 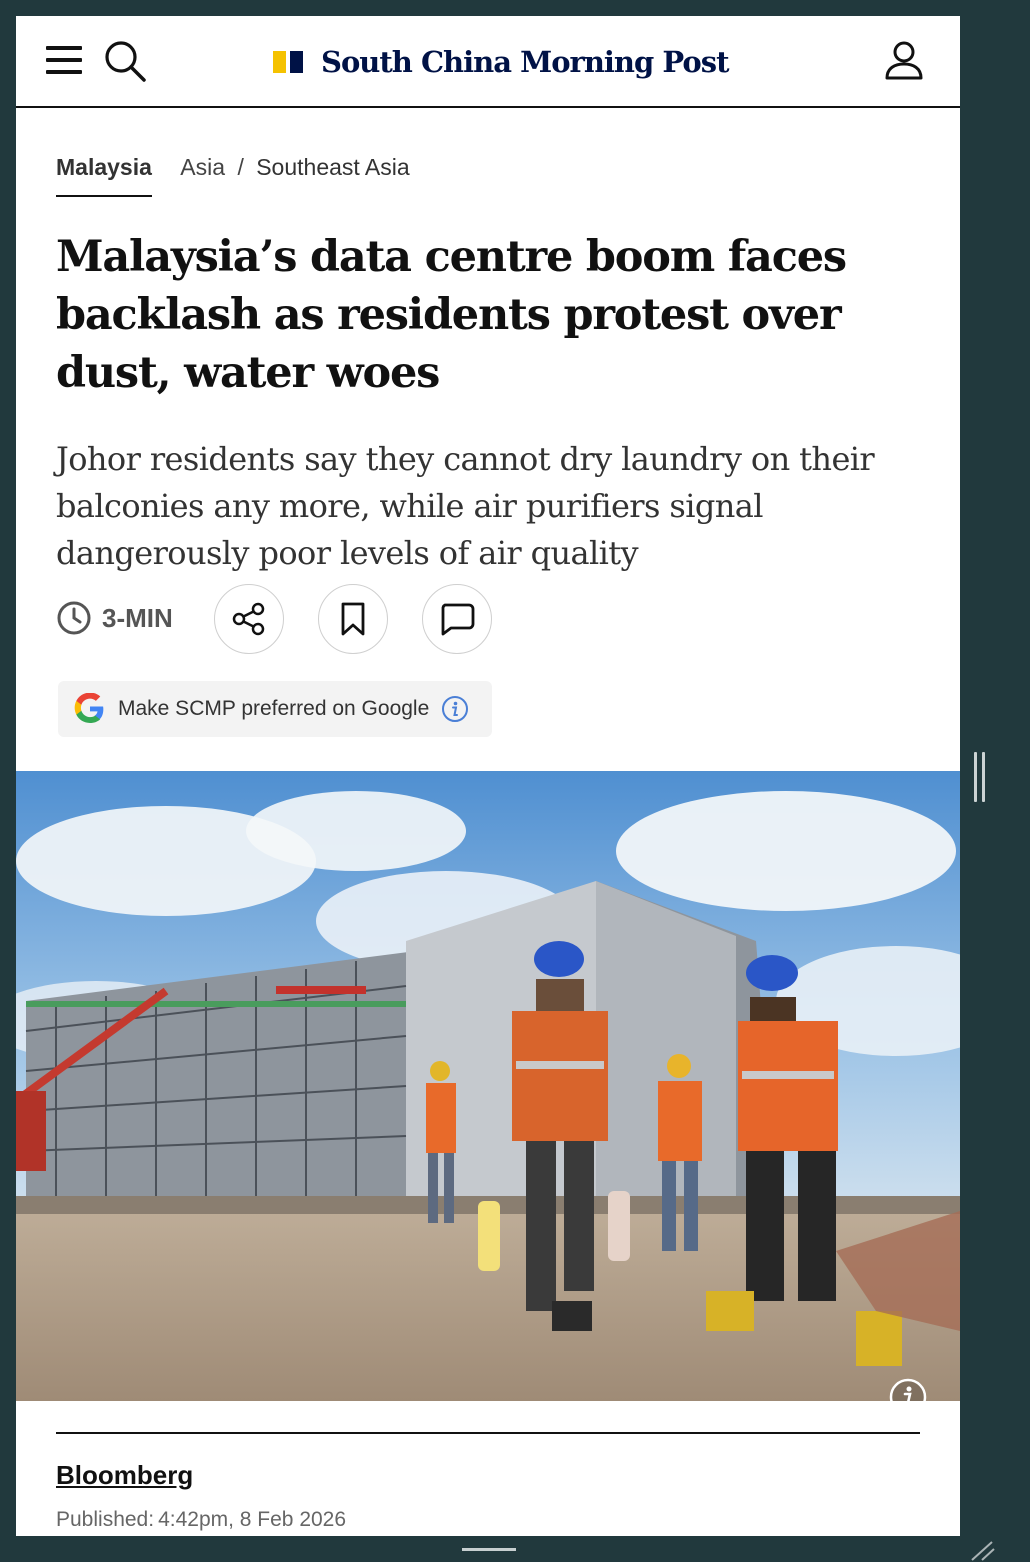 What do you see at coordinates (908, 1389) in the screenshot?
I see `image-info-icon` at bounding box center [908, 1389].